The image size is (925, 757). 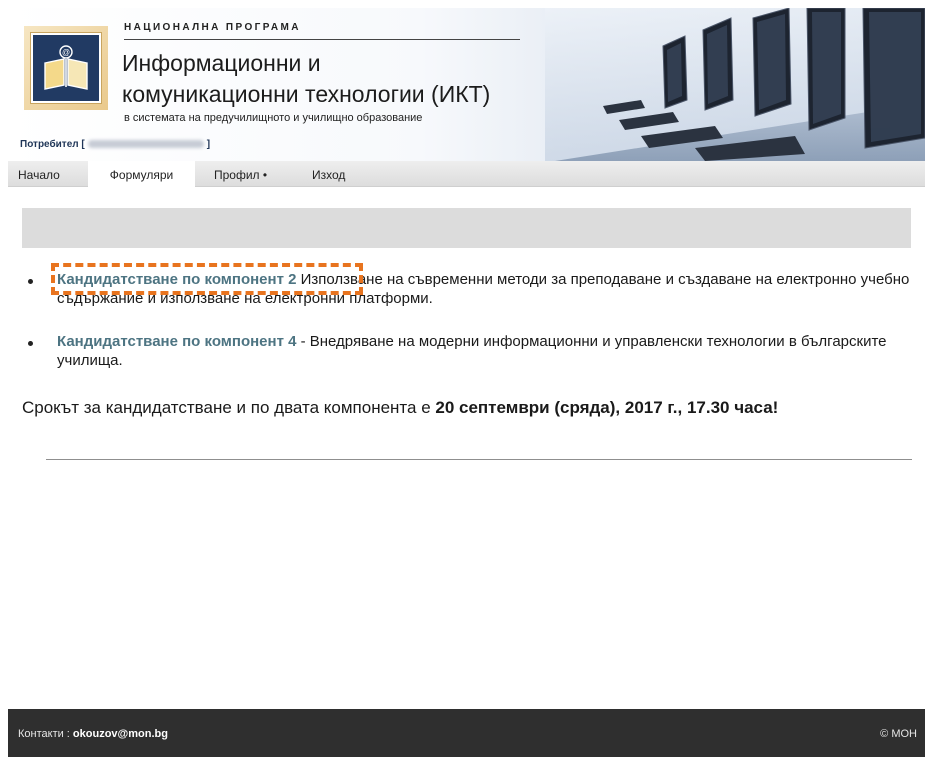 I want to click on header-divider, so click(x=322, y=39).